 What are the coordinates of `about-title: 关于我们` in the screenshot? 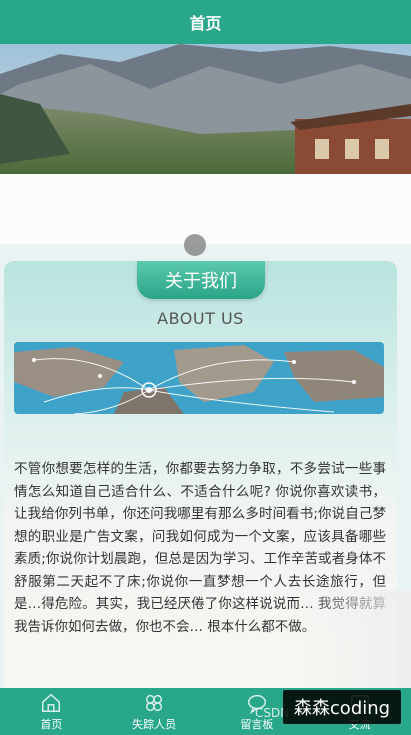 It's located at (201, 281).